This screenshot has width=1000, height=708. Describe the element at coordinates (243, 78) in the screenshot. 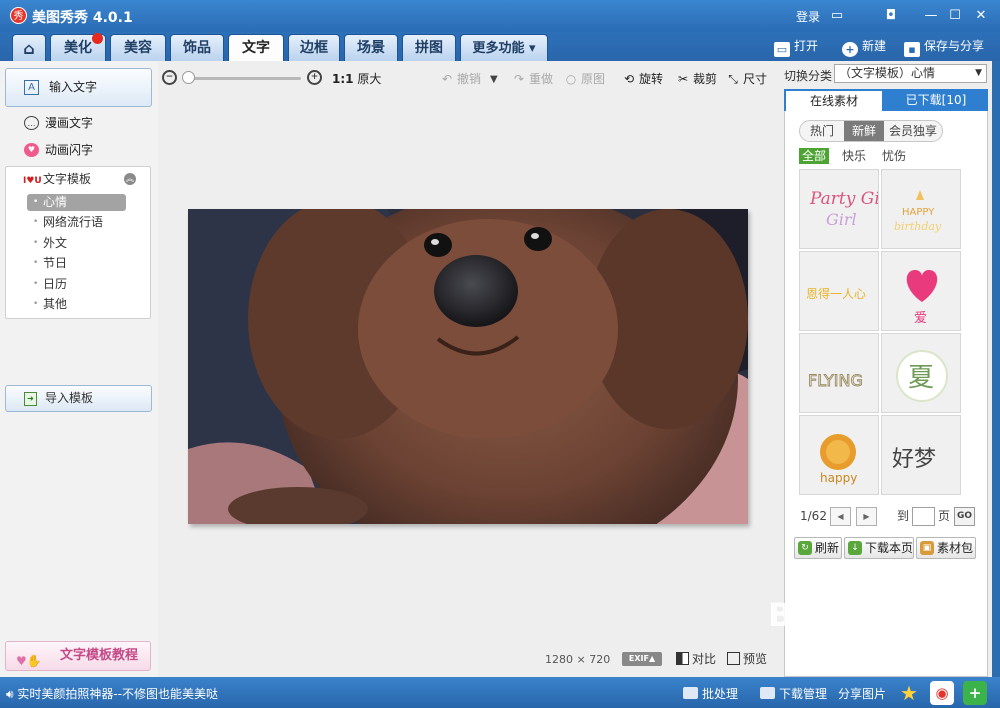

I see `zoom-slider` at that location.